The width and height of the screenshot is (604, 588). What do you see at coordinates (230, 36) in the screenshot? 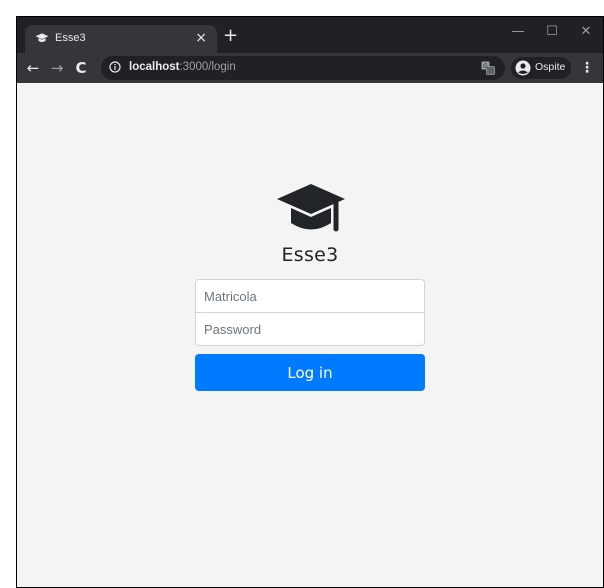
I see `new-tab-button: +` at bounding box center [230, 36].